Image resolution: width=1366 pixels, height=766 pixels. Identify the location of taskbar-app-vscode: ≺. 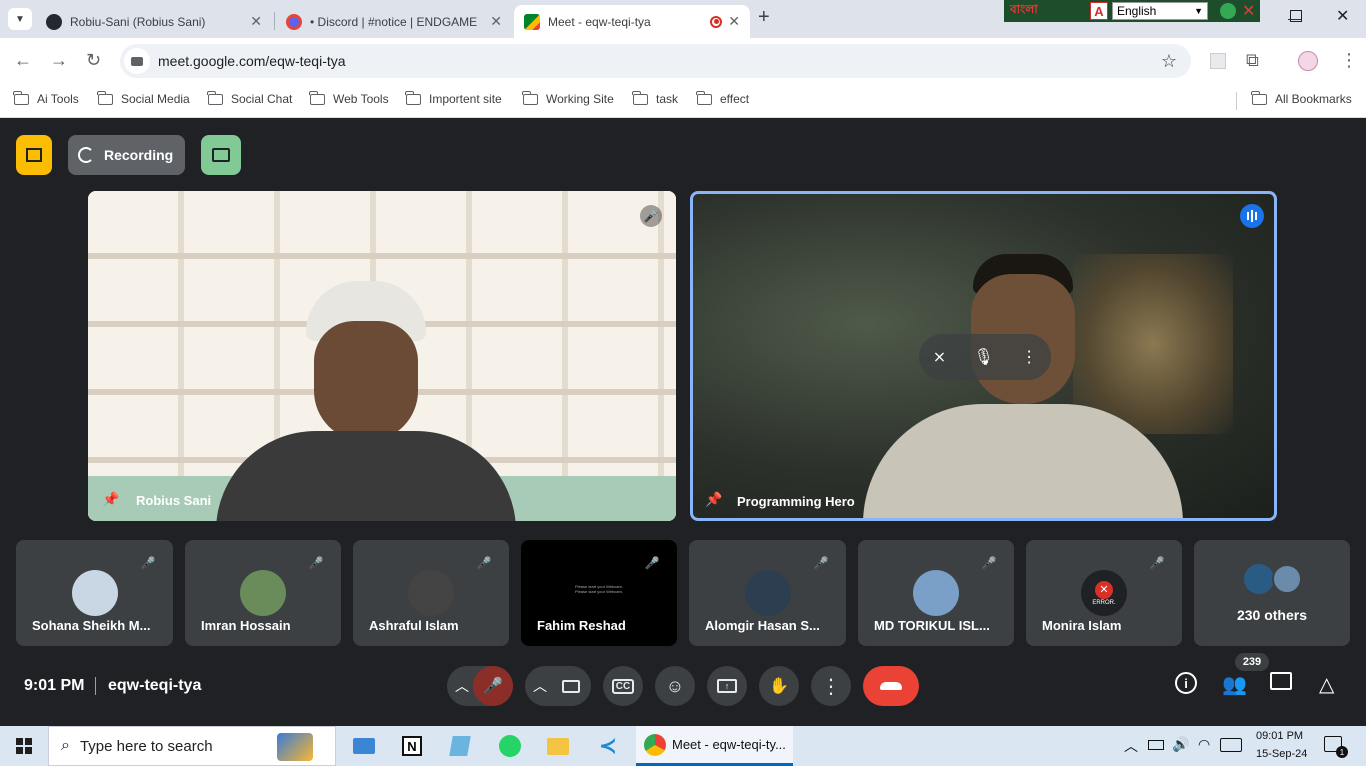
(608, 746).